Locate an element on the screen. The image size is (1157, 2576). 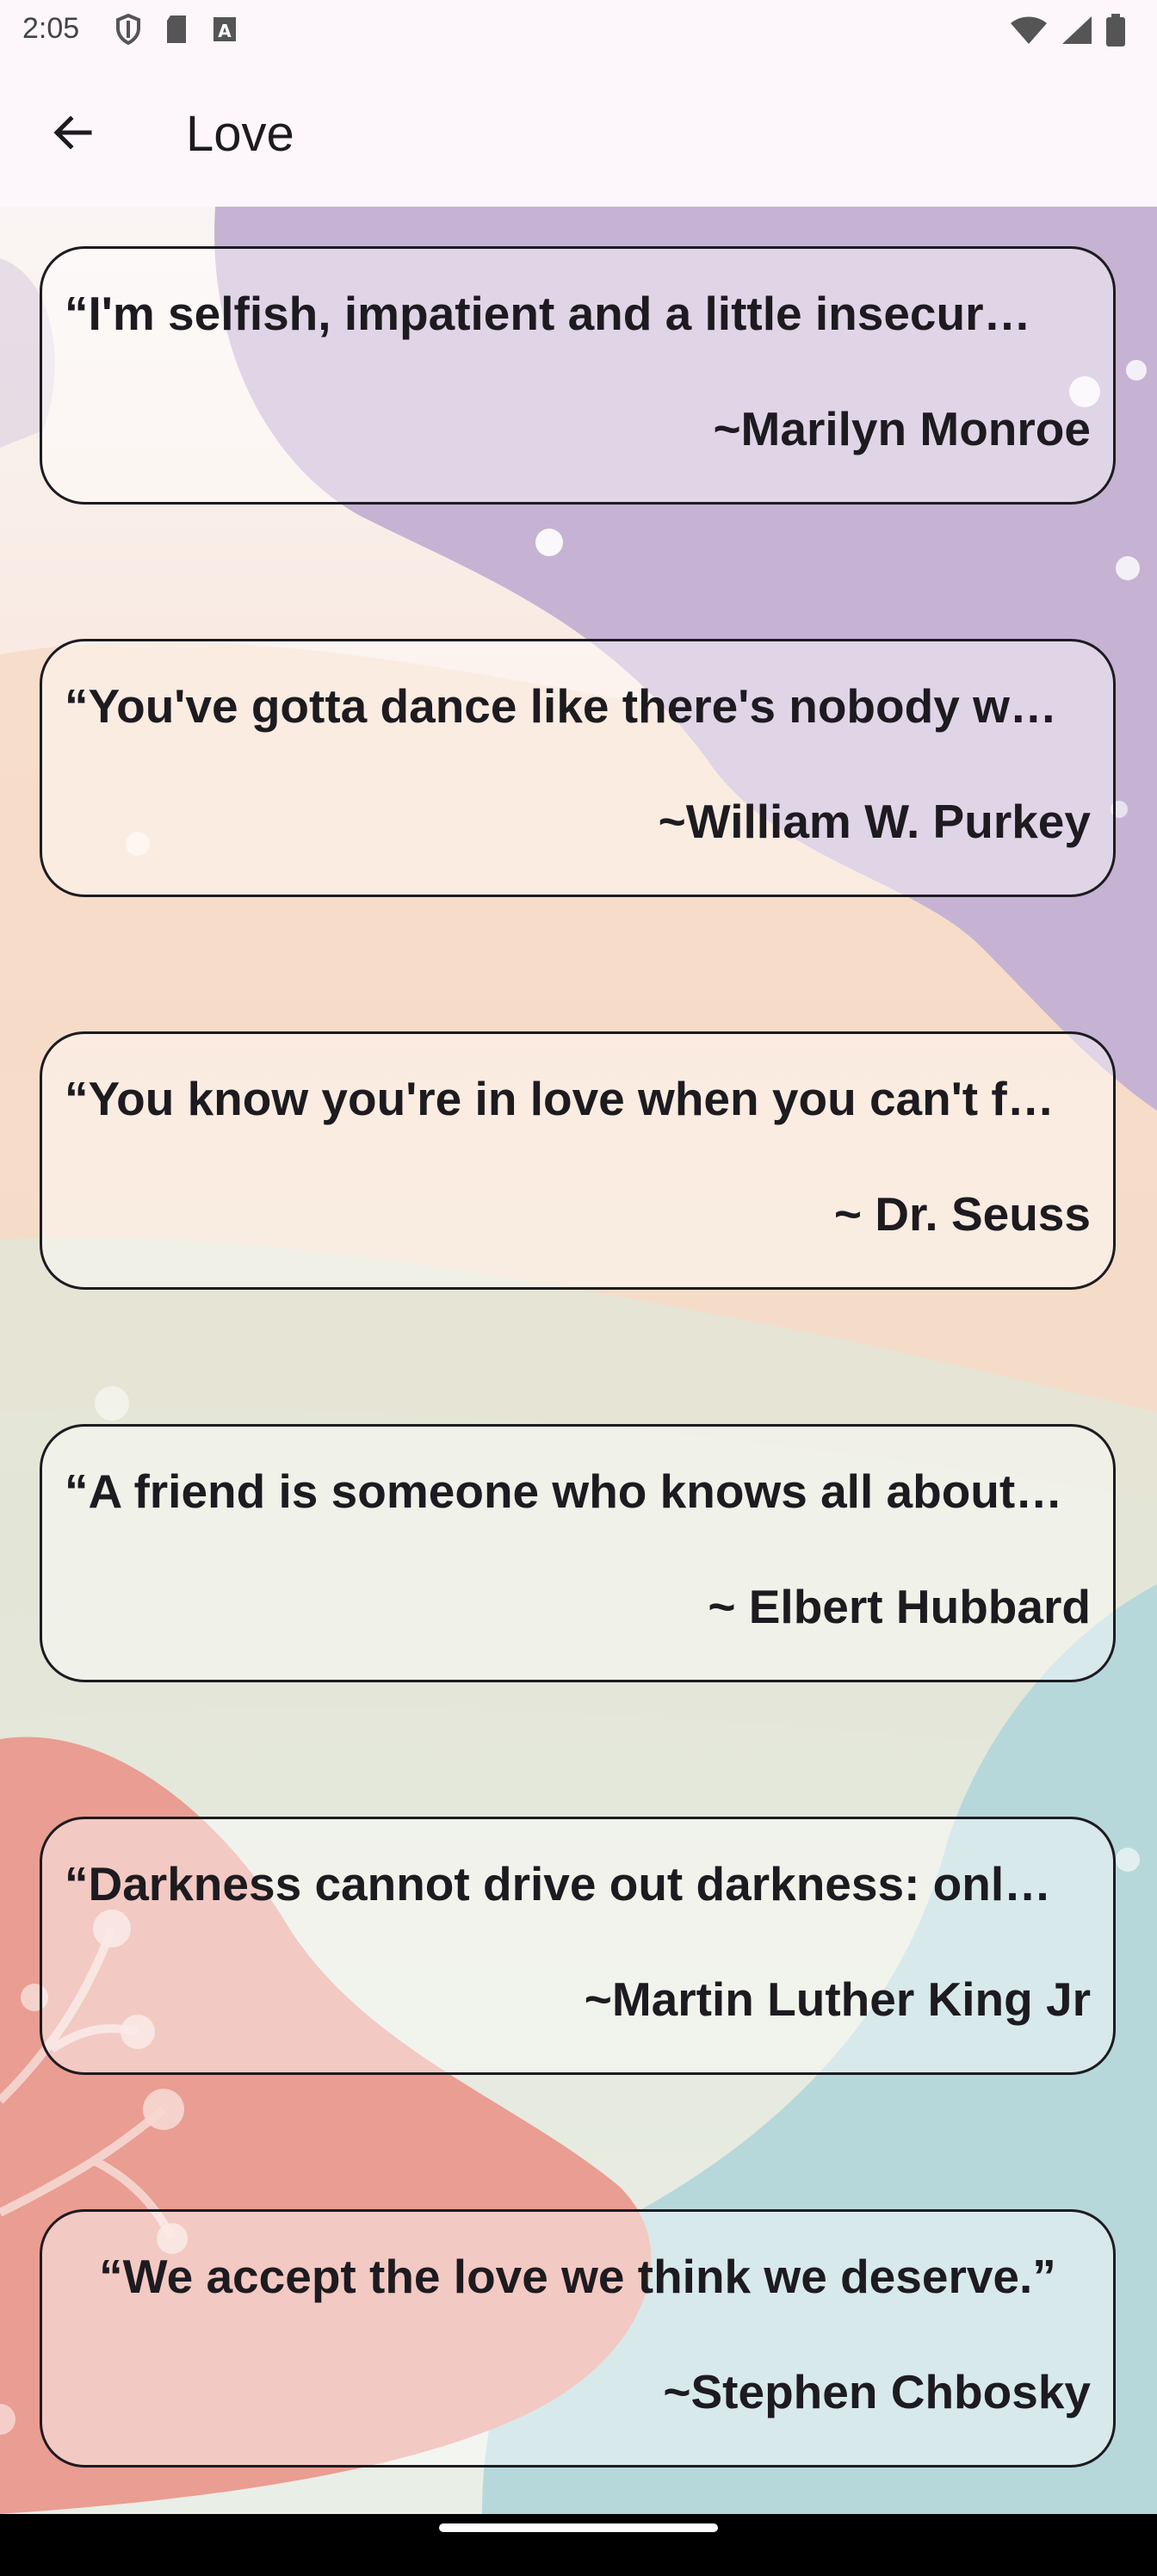
quote-author: ~Martin Luther King Jr is located at coordinates (838, 1999).